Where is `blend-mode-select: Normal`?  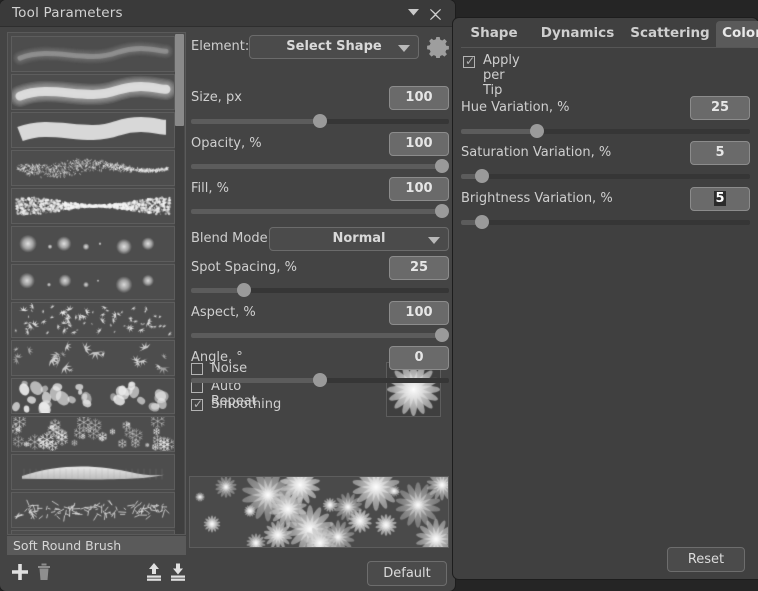
blend-mode-select: Normal is located at coordinates (359, 239).